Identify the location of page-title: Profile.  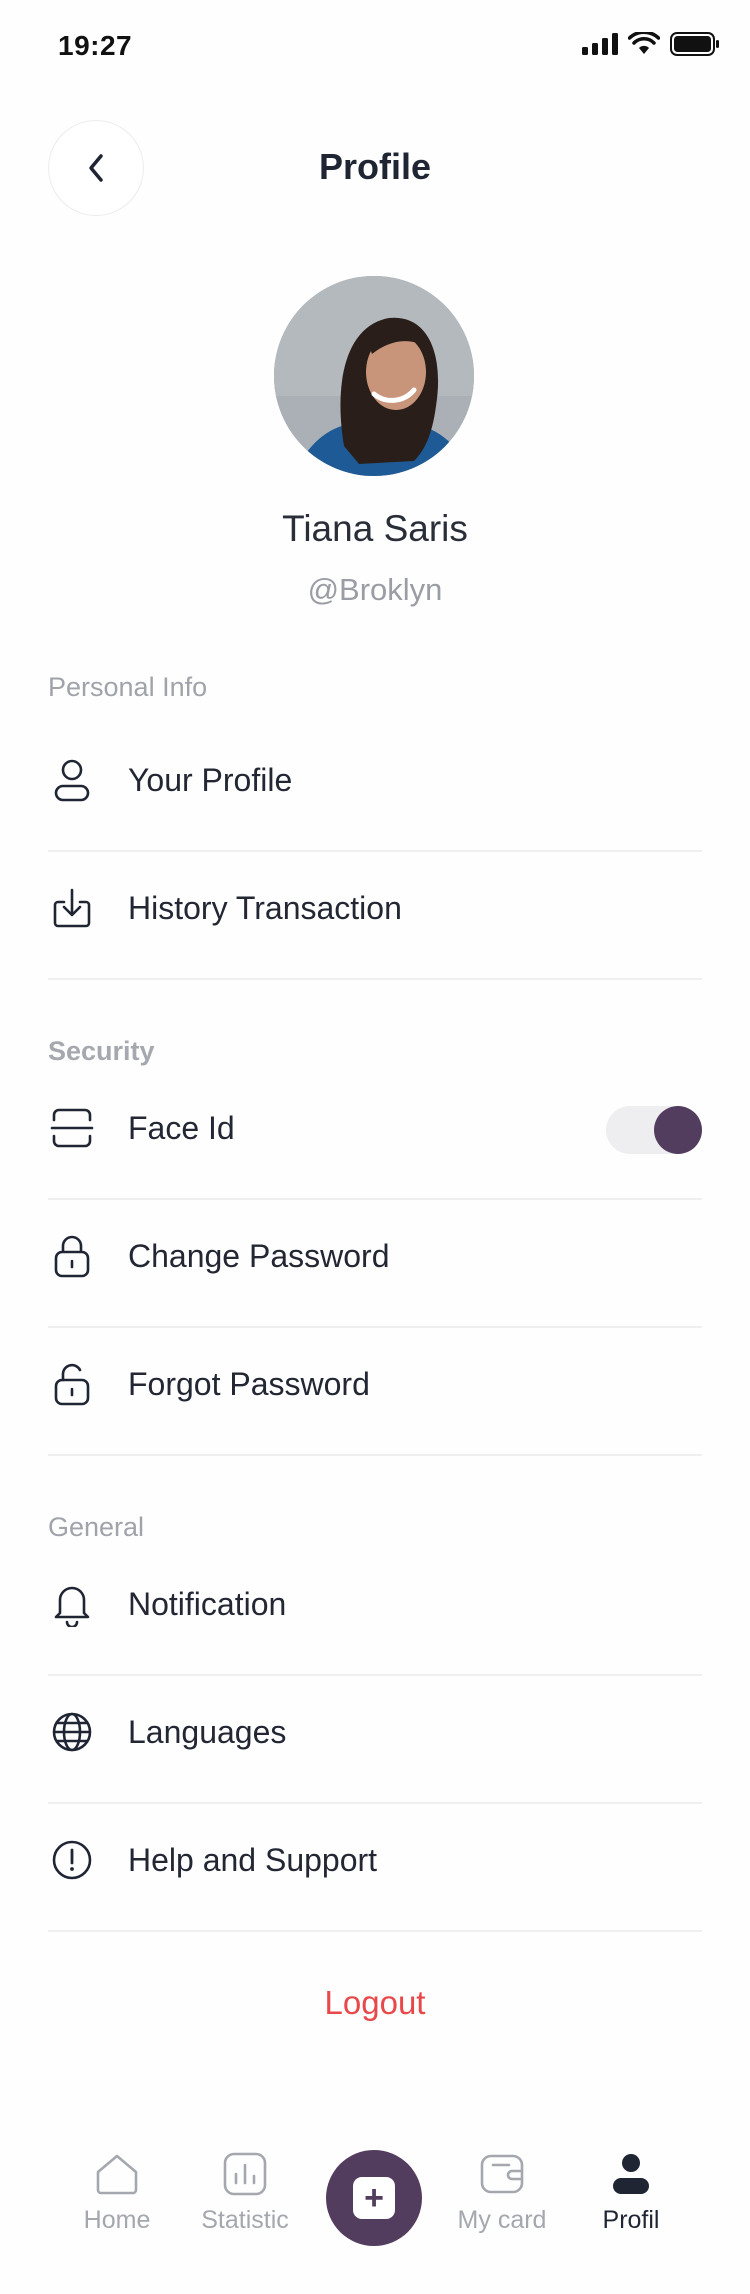
(375, 166).